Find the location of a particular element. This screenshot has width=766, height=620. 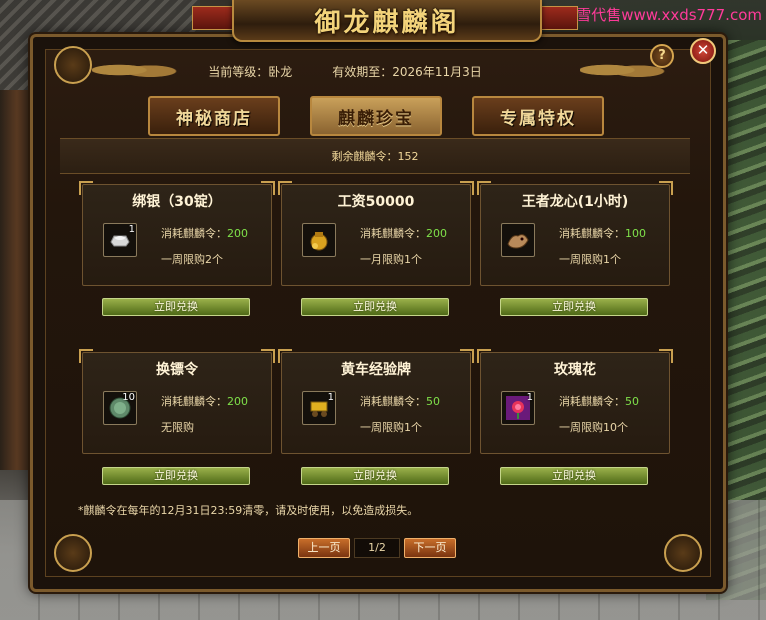

item-quantity: 10 is located at coordinates (128, 397).